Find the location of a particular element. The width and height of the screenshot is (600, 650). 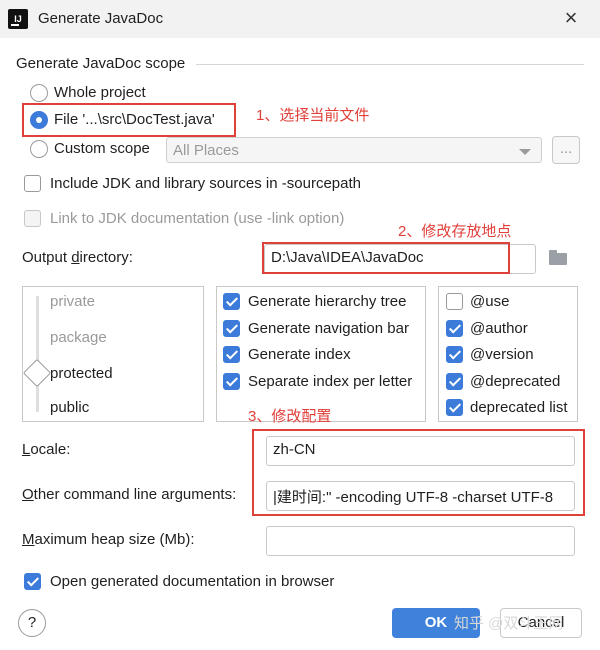

generate-index-label: Generate index is located at coordinates (299, 354).